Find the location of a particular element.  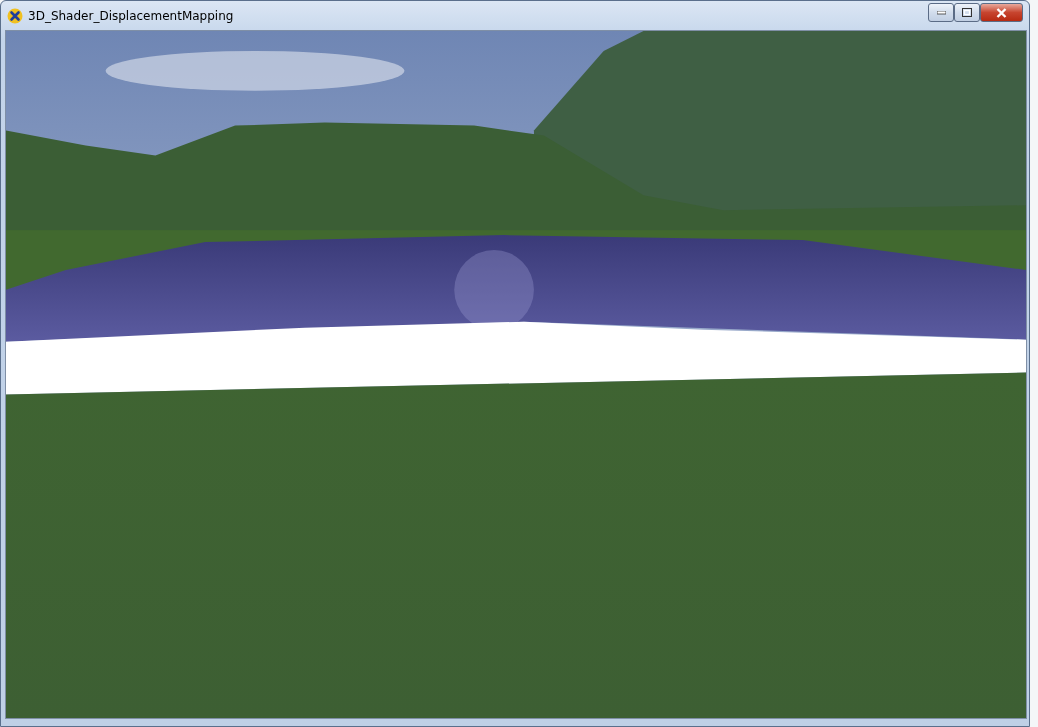

close-icon is located at coordinates (1001, 12).